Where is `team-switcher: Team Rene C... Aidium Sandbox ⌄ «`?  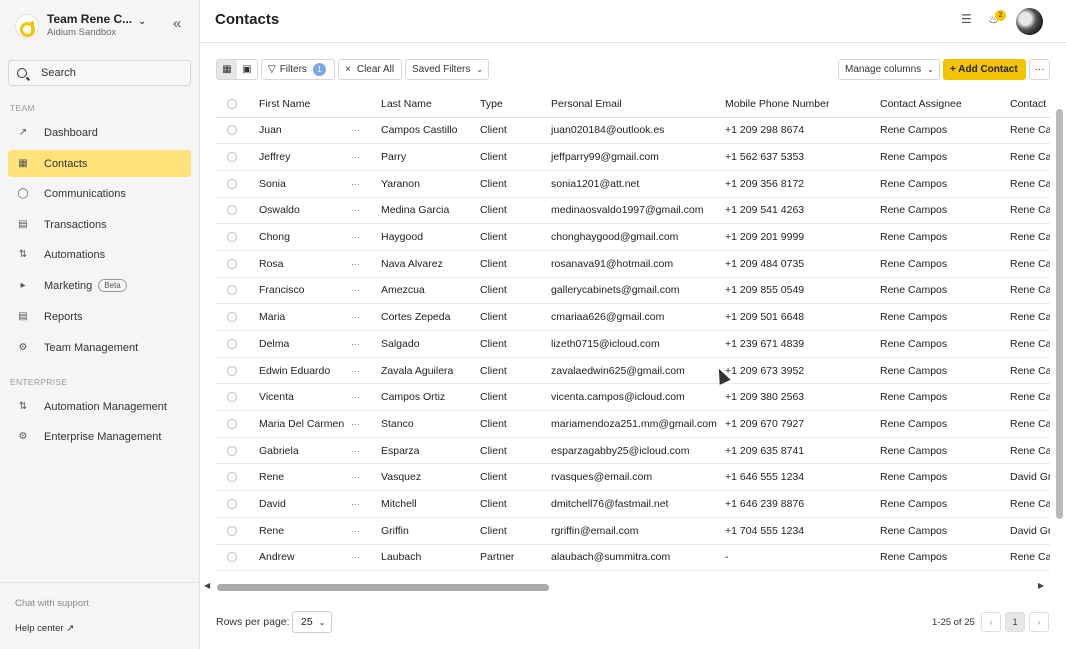 team-switcher: Team Rene C... Aidium Sandbox ⌄ « is located at coordinates (105, 26).